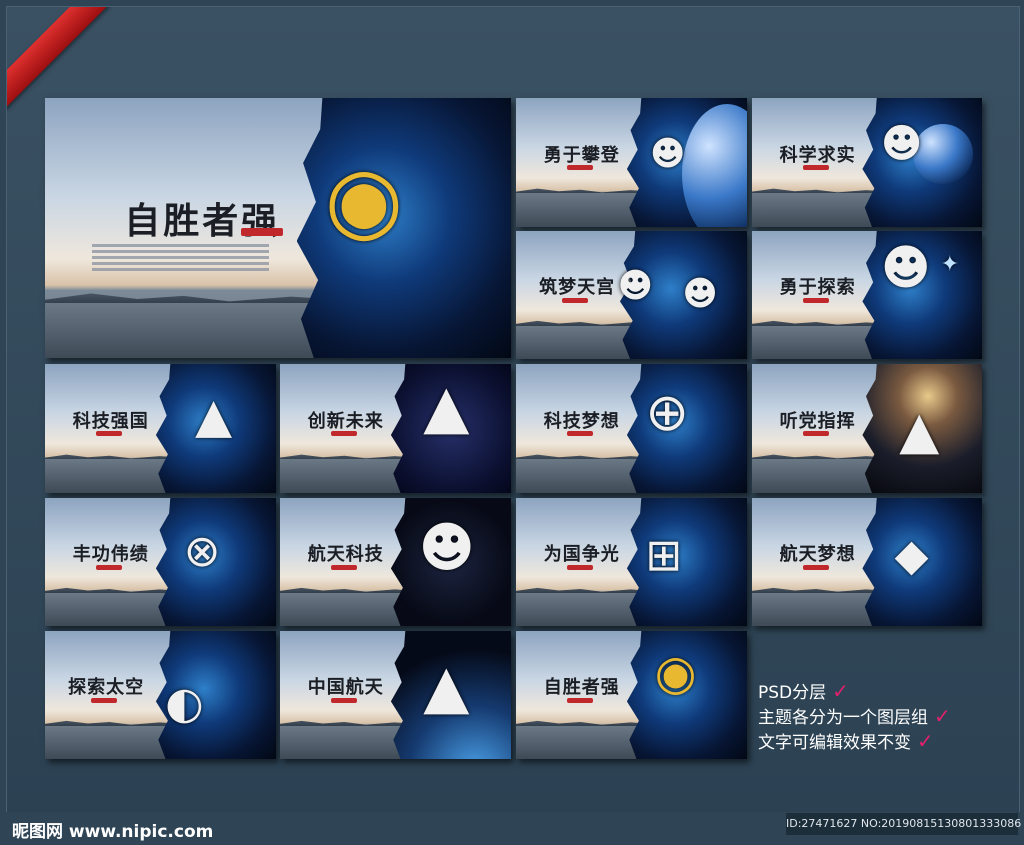 This screenshot has width=1024, height=845. Describe the element at coordinates (867, 428) in the screenshot. I see `card-9: ▲ 听党指挥` at that location.